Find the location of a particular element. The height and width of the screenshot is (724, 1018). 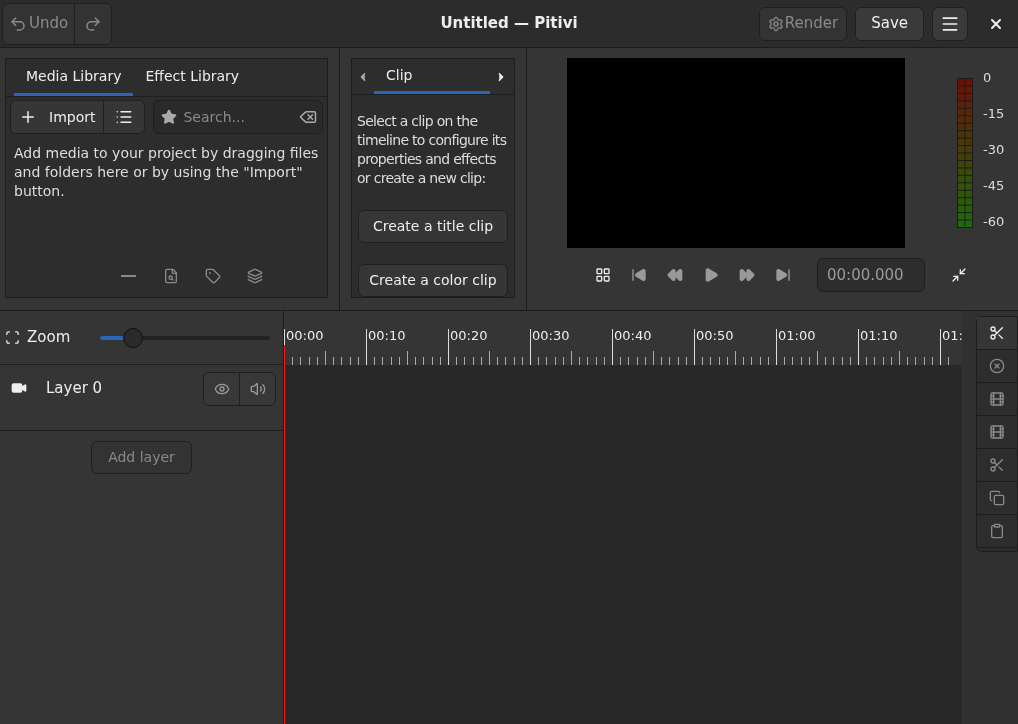

gears-icon is located at coordinates (775, 23).